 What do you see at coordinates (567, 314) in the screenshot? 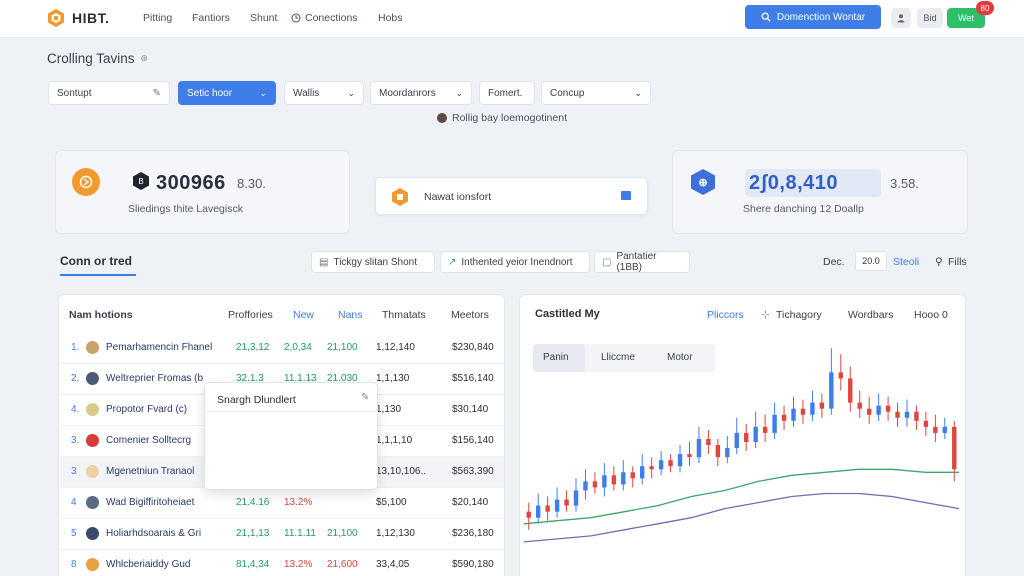
I see `chart-title: Castitled My` at bounding box center [567, 314].